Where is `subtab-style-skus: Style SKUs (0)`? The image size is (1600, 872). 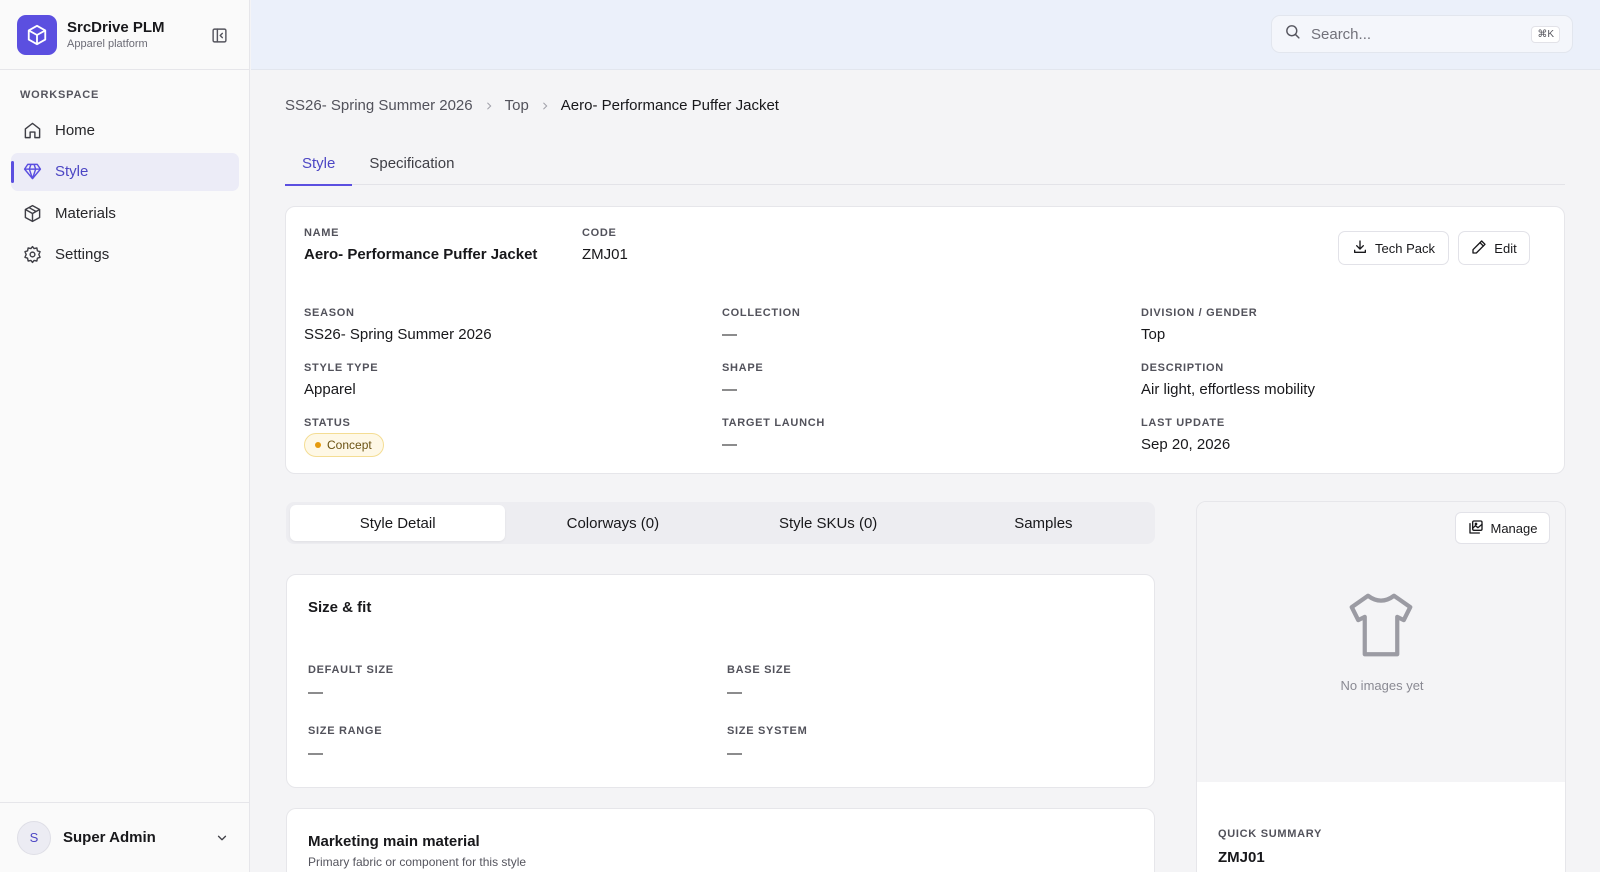
subtab-style-skus: Style SKUs (0) is located at coordinates (828, 523).